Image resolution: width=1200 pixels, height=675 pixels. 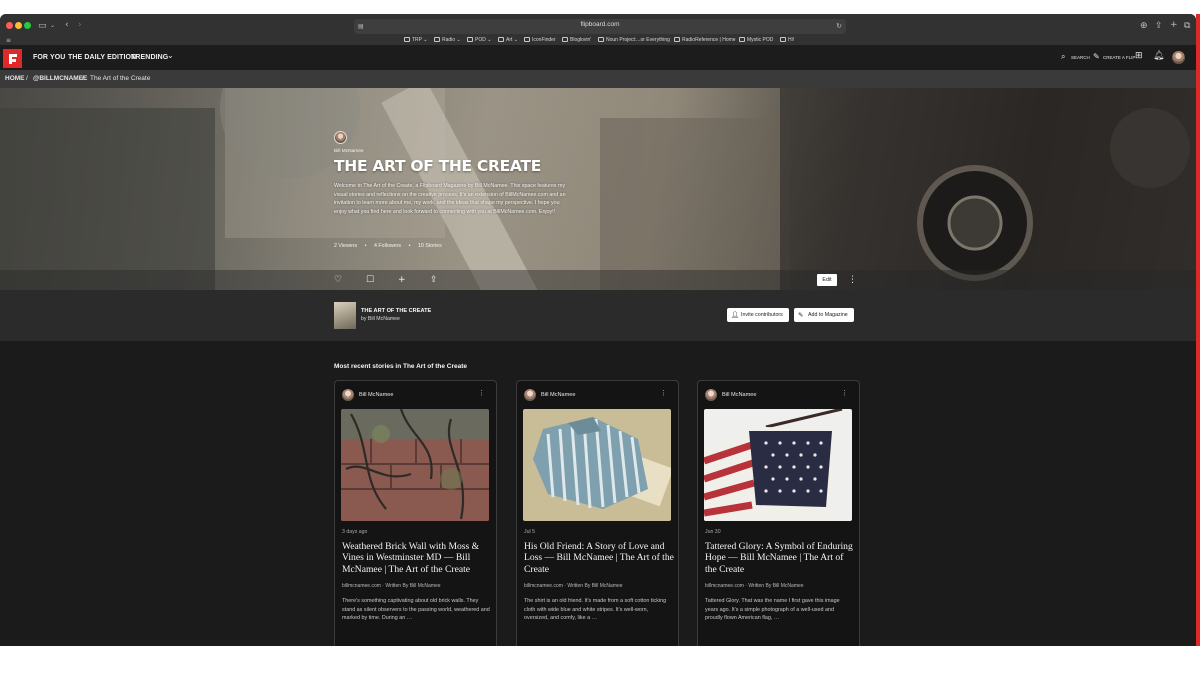 I want to click on flipboard-logo, so click(x=12, y=58).